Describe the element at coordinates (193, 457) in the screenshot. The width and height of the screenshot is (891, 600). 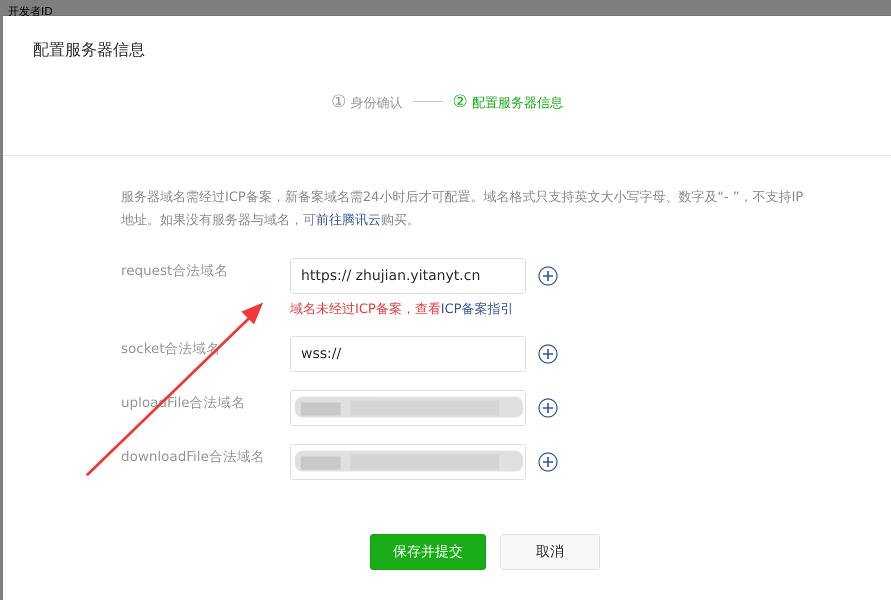
I see `field-label: downloadFile合法域名` at that location.